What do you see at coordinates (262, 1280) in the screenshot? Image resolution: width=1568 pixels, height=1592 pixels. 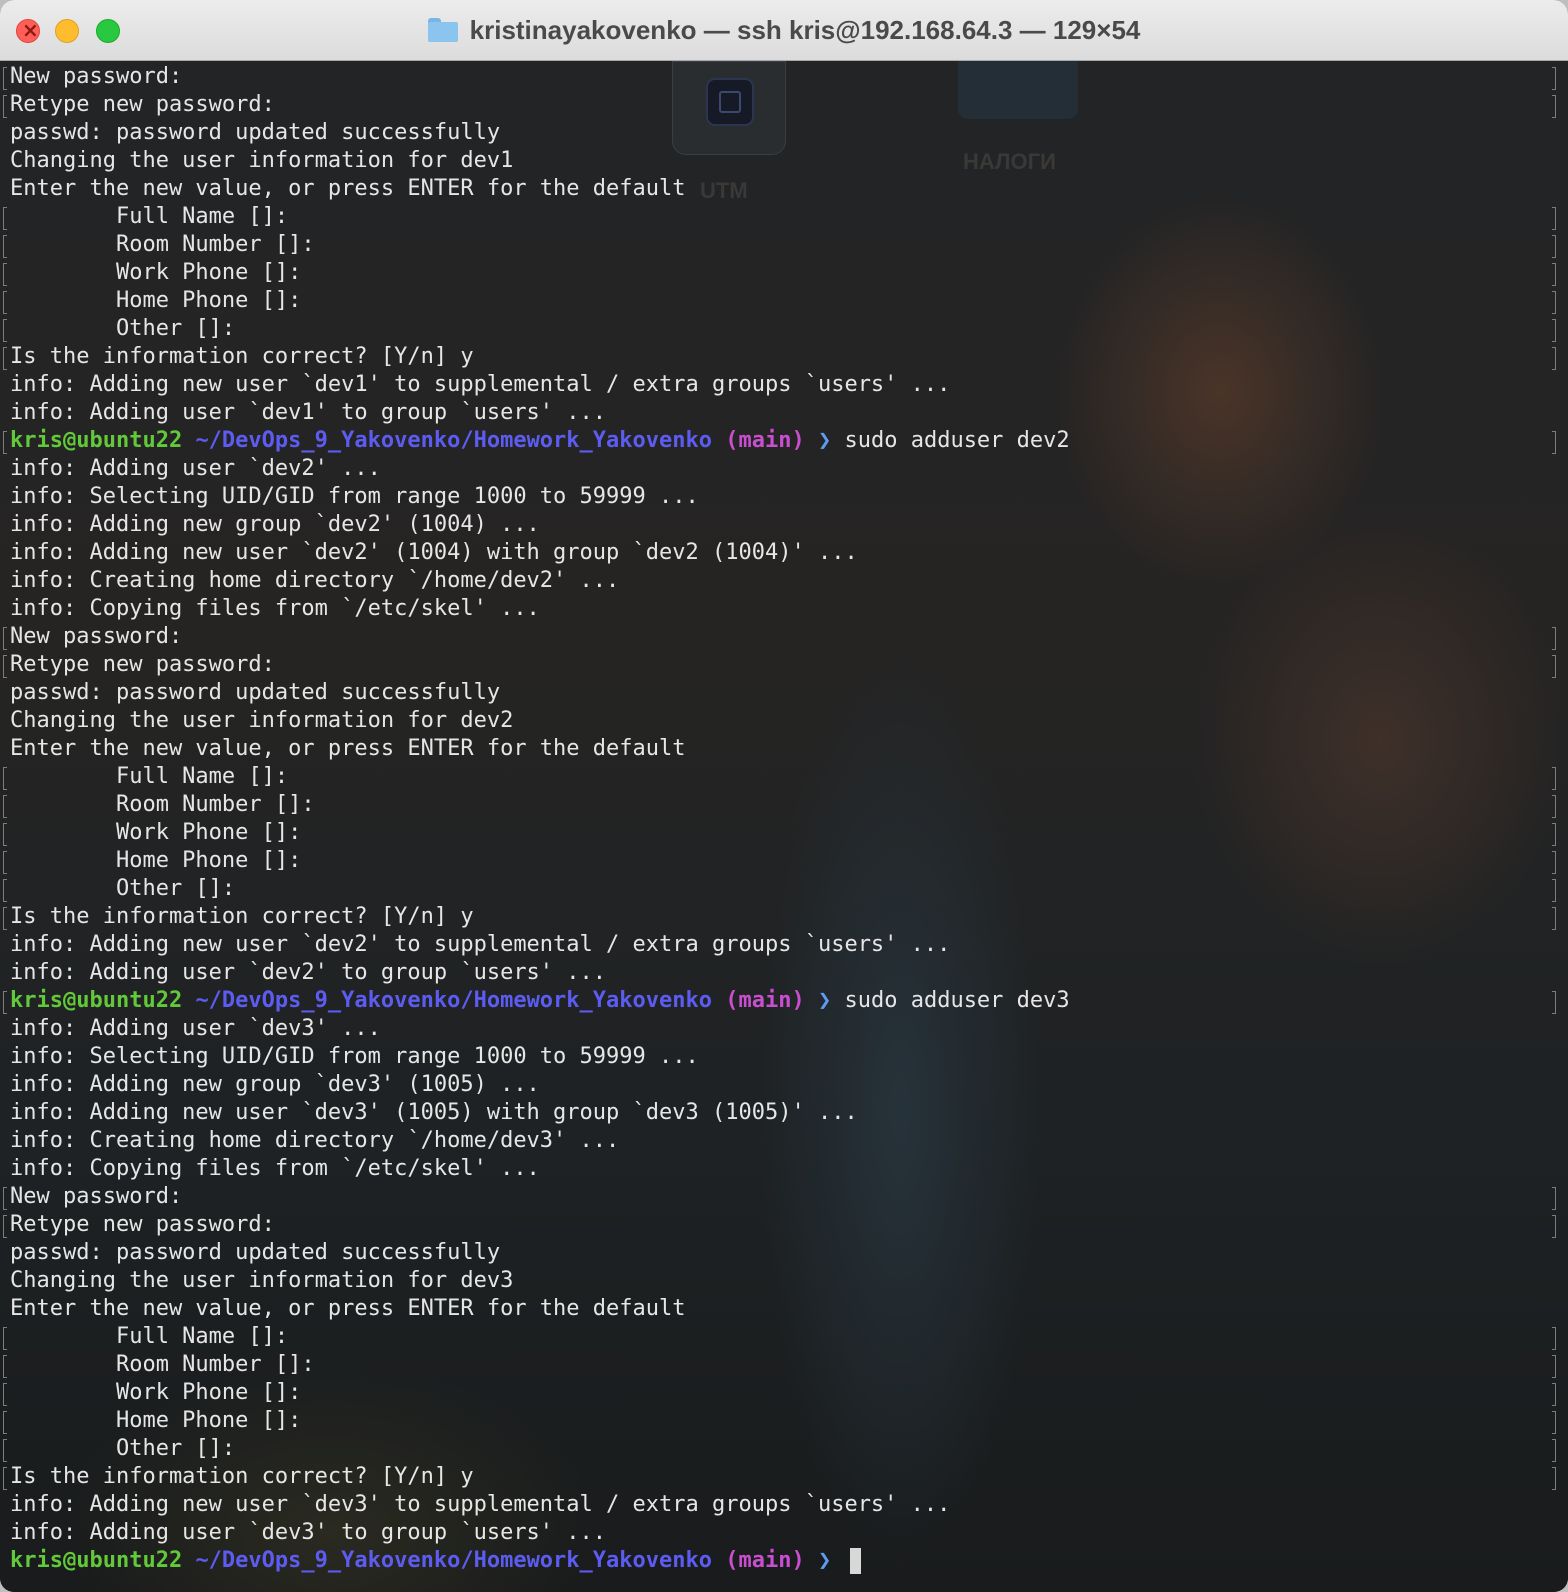 I see `output-line: Changing the user information for dev3` at bounding box center [262, 1280].